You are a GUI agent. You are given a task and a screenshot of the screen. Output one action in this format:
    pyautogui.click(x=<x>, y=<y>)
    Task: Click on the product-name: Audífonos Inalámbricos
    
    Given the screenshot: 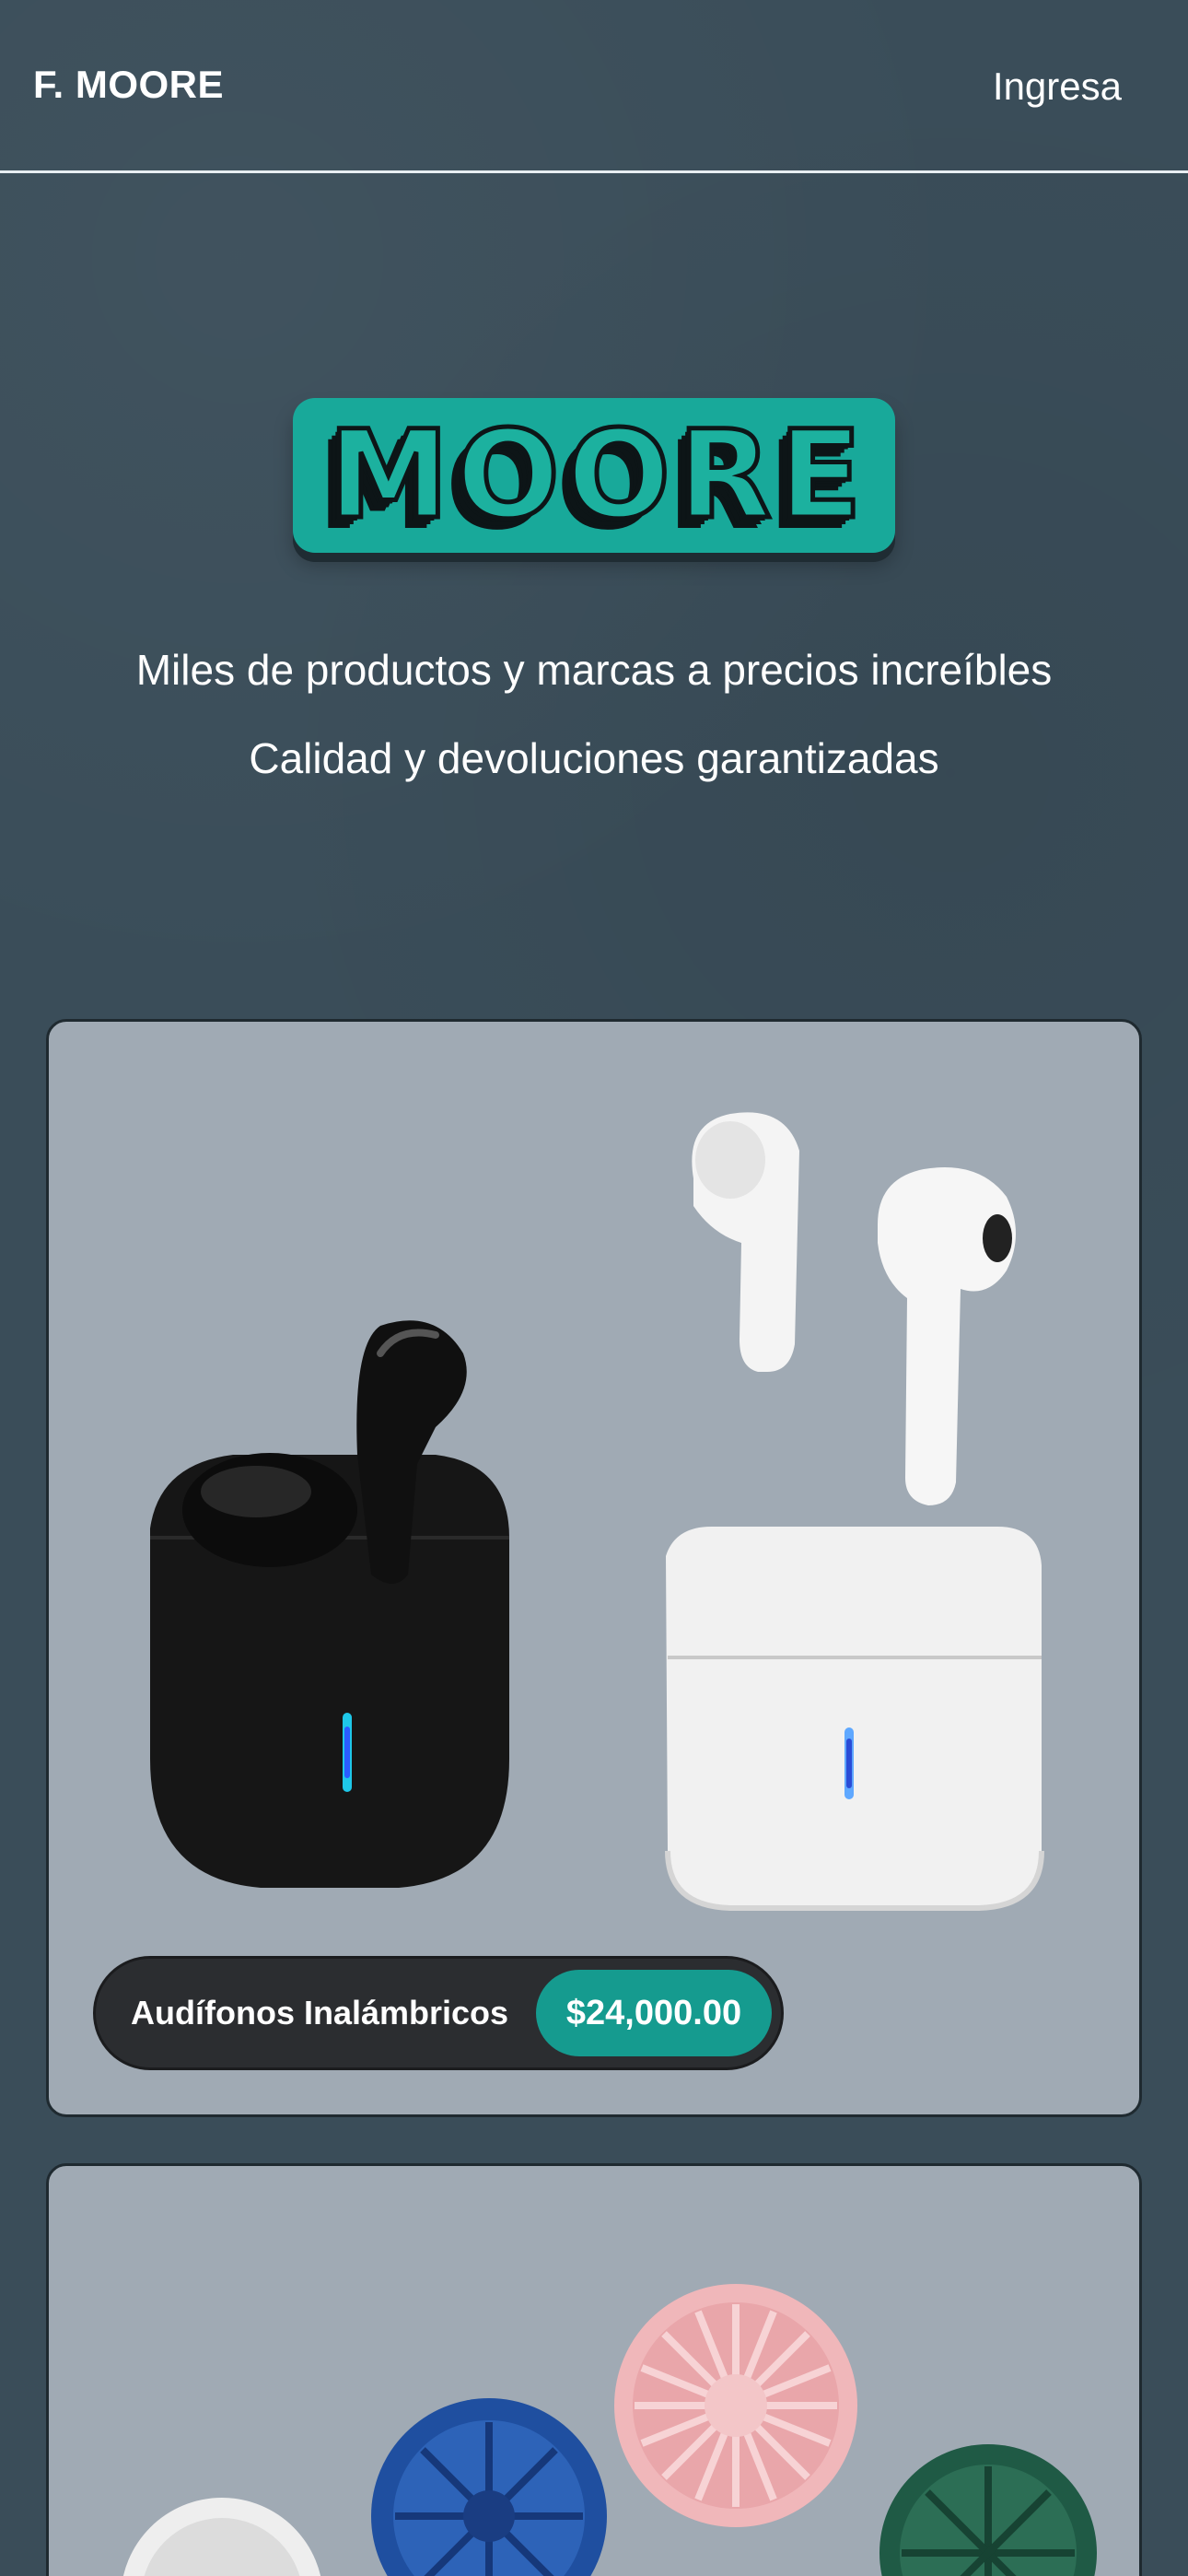 What is the action you would take?
    pyautogui.click(x=320, y=2013)
    